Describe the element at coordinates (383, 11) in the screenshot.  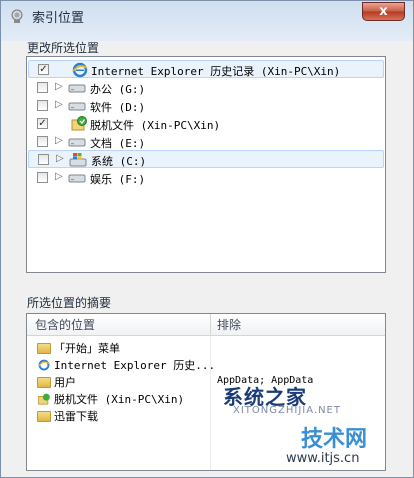
I see `close-button: x` at that location.